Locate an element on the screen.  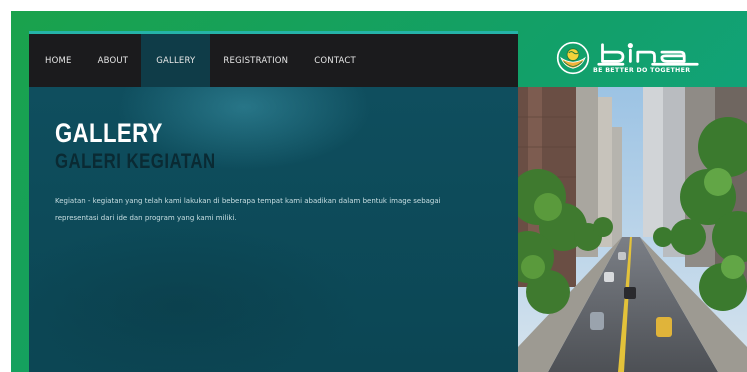
page-title: GALLERY is located at coordinates (109, 133).